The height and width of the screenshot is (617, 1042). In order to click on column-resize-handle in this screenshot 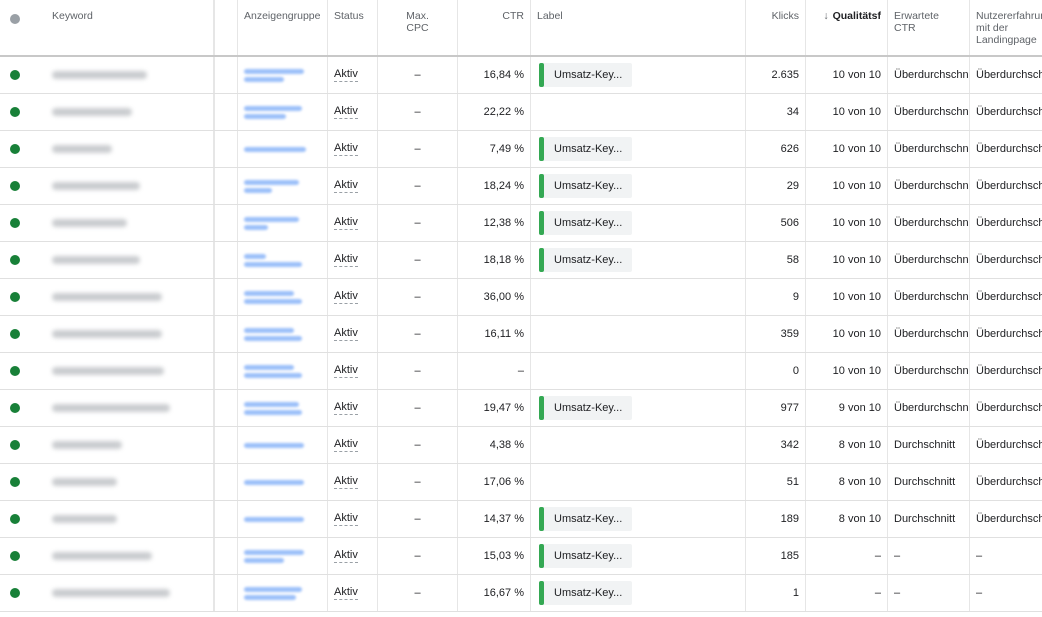, I will do `click(226, 27)`.